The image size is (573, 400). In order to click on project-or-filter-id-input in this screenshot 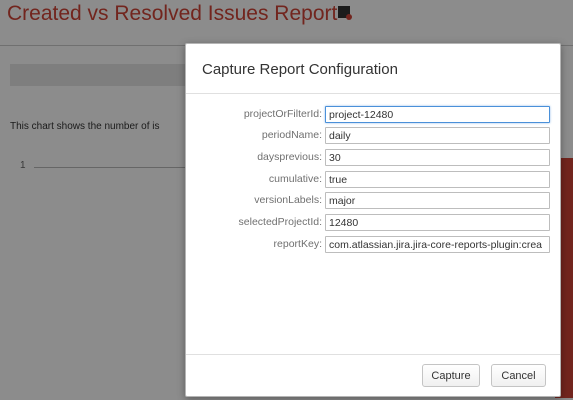, I will do `click(437, 114)`.